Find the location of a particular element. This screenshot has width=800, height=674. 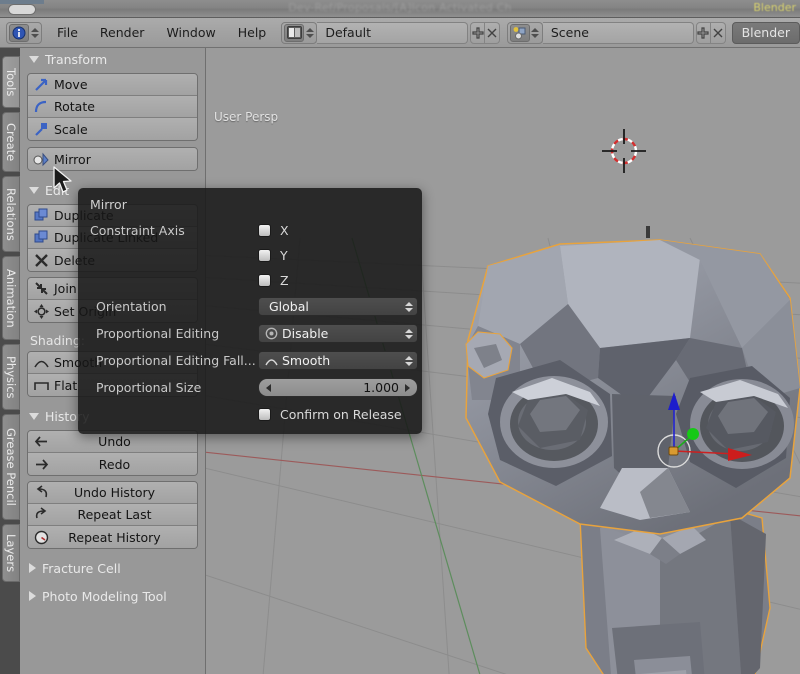

tool-label-undo-history: Undo History is located at coordinates (114, 492).